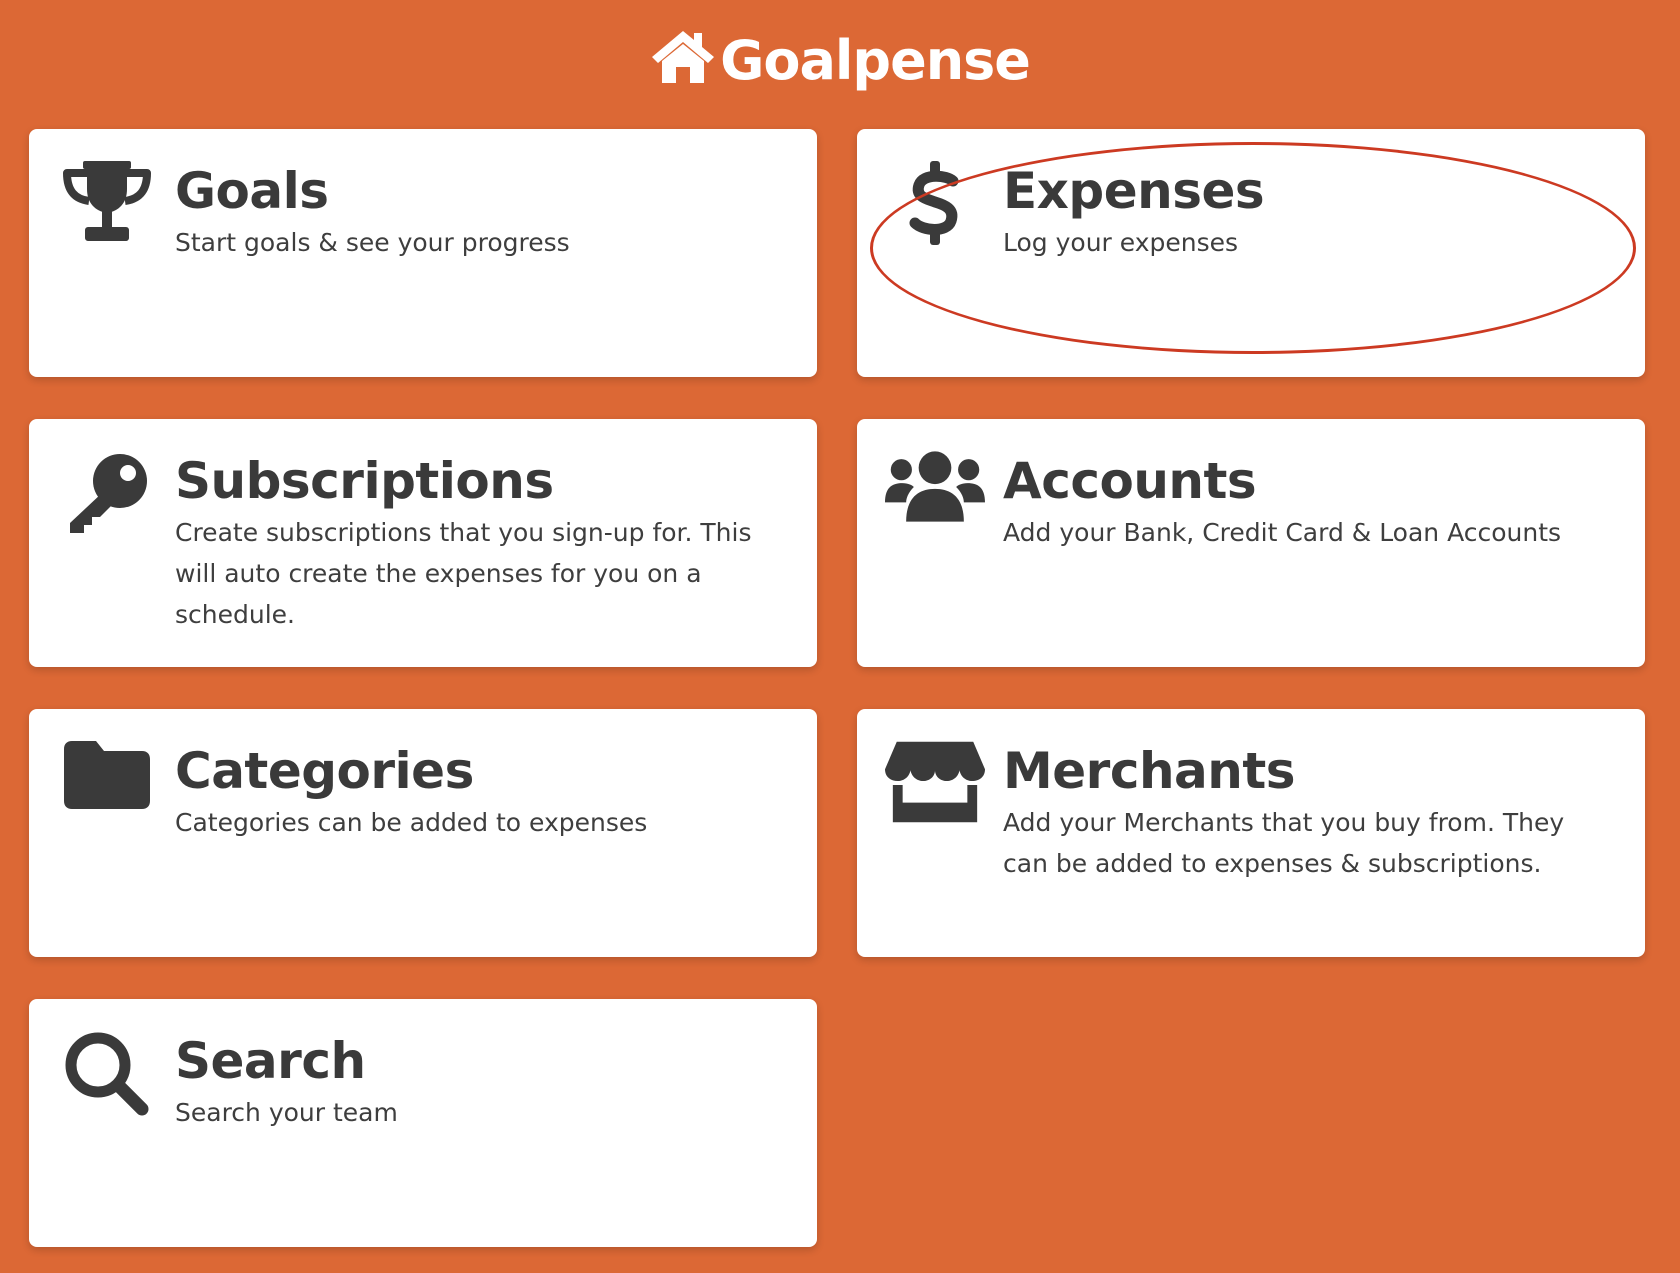 This screenshot has width=1680, height=1273. Describe the element at coordinates (423, 1123) in the screenshot. I see `search-card: Search Search your team` at that location.